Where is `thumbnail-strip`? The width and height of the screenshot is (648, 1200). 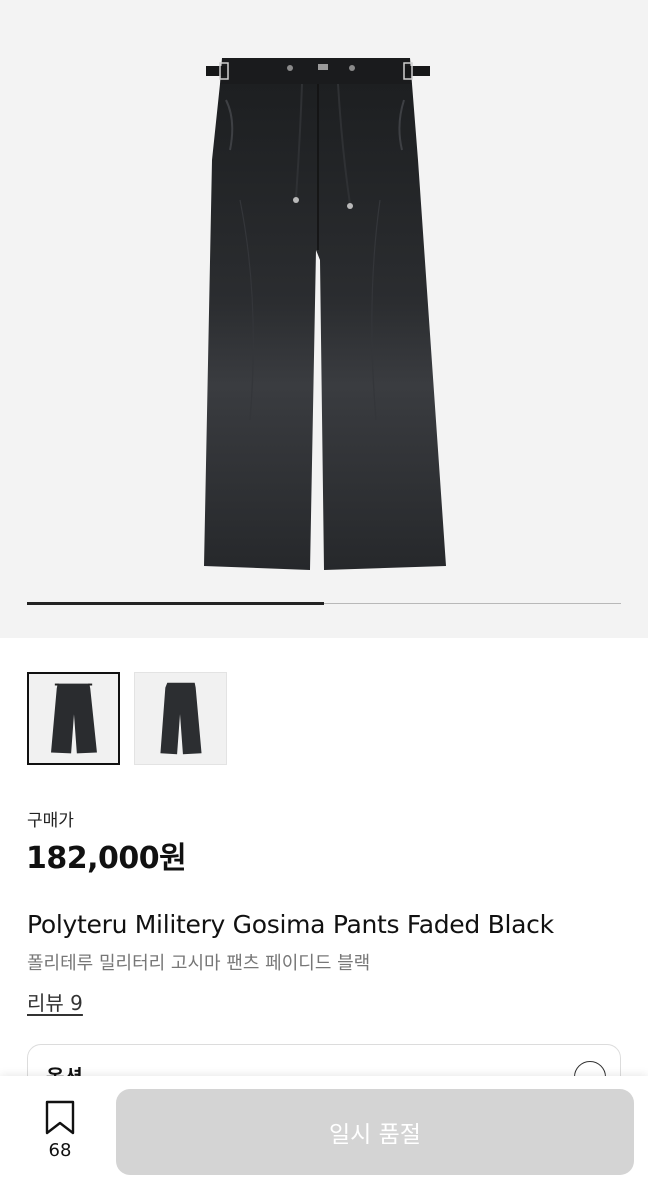
thumbnail-strip is located at coordinates (127, 718).